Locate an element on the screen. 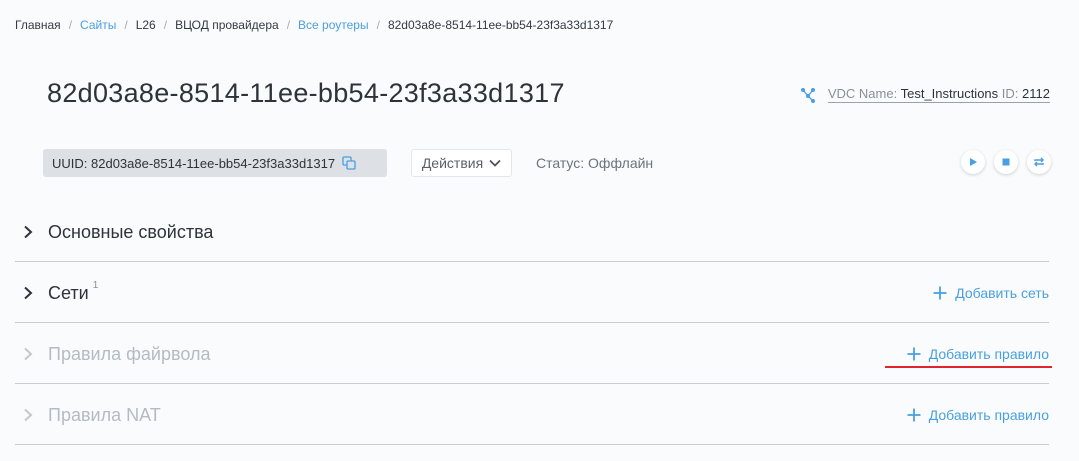 Image resolution: width=1079 pixels, height=461 pixels. add-nat-rule-button: Добавить правило is located at coordinates (978, 415).